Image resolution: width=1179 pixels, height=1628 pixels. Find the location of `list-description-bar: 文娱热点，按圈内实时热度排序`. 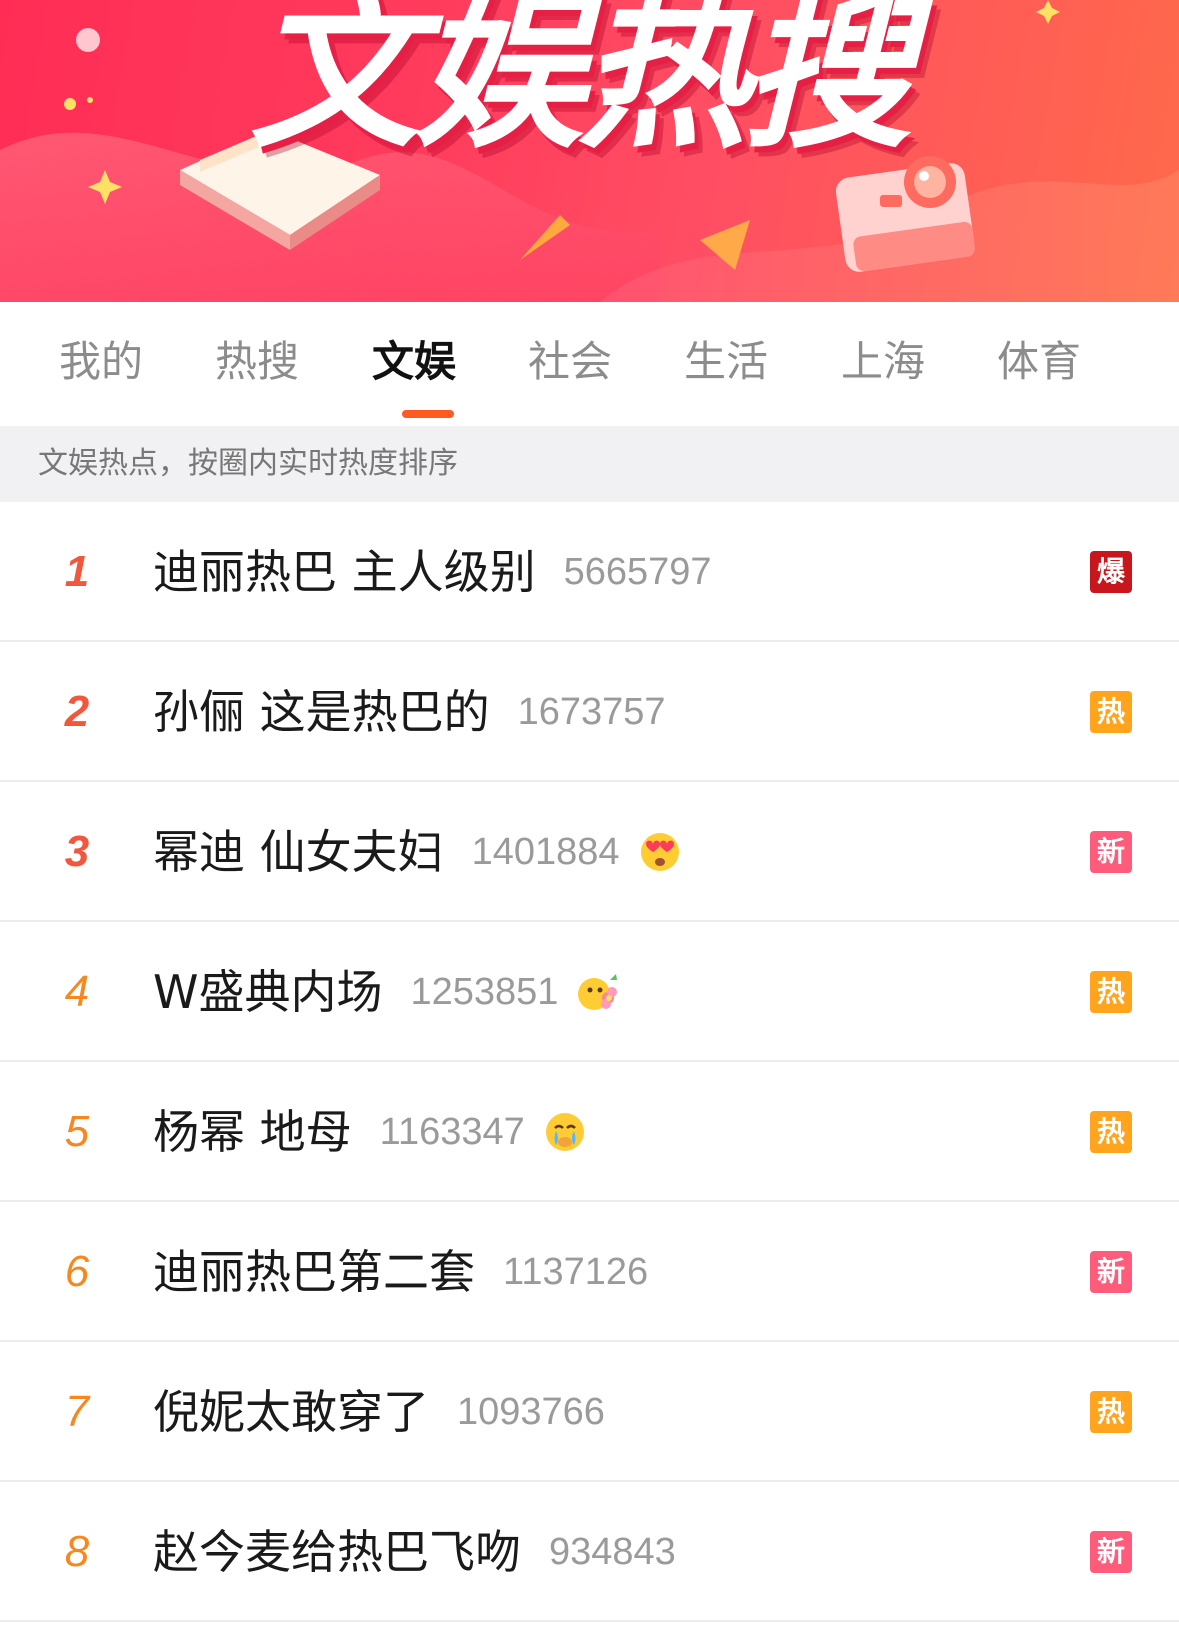

list-description-bar: 文娱热点，按圈内实时热度排序 is located at coordinates (589, 464).